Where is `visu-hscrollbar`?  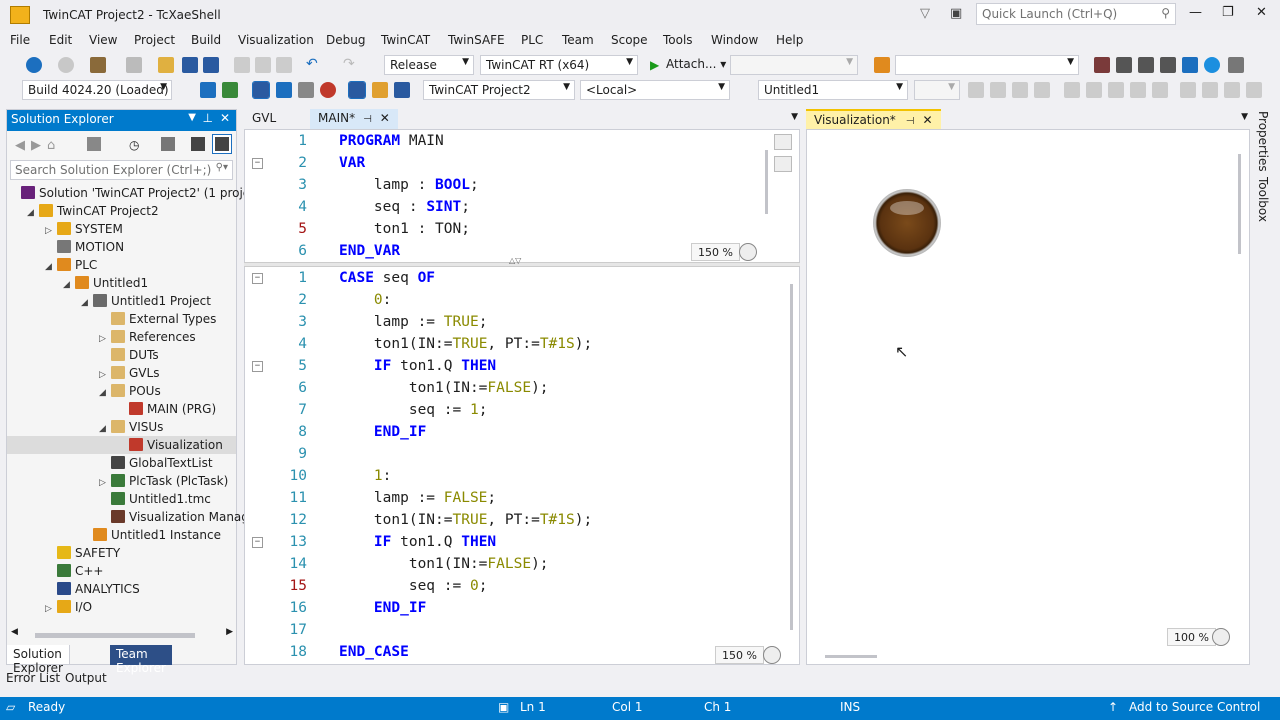 visu-hscrollbar is located at coordinates (851, 656).